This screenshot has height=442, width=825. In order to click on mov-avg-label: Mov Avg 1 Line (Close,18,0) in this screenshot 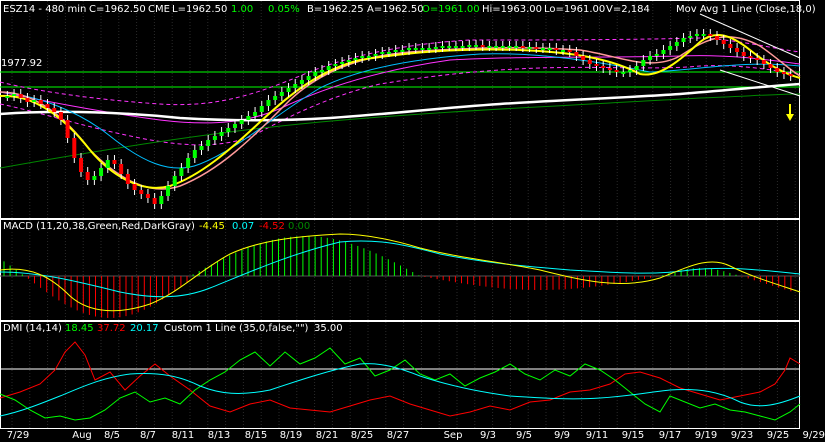, I will do `click(746, 9)`.